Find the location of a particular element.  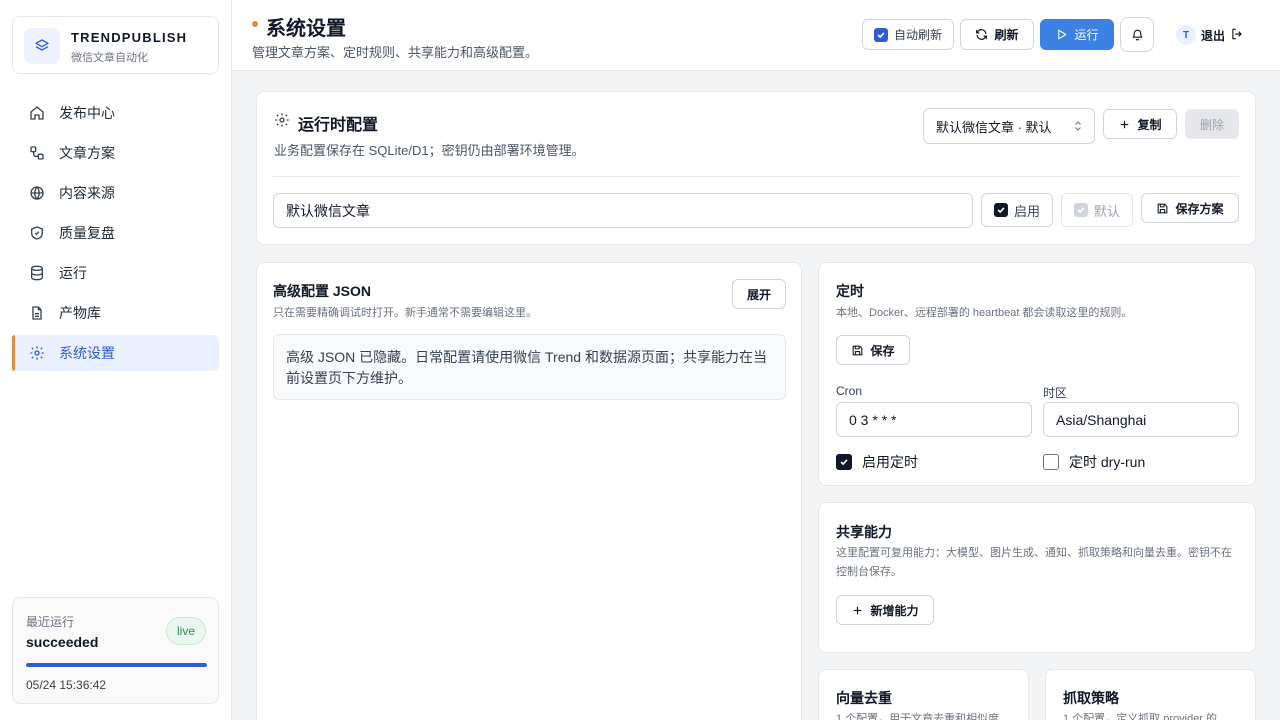

profile-select-value: 默认微信文章 · 默认 is located at coordinates (994, 127).